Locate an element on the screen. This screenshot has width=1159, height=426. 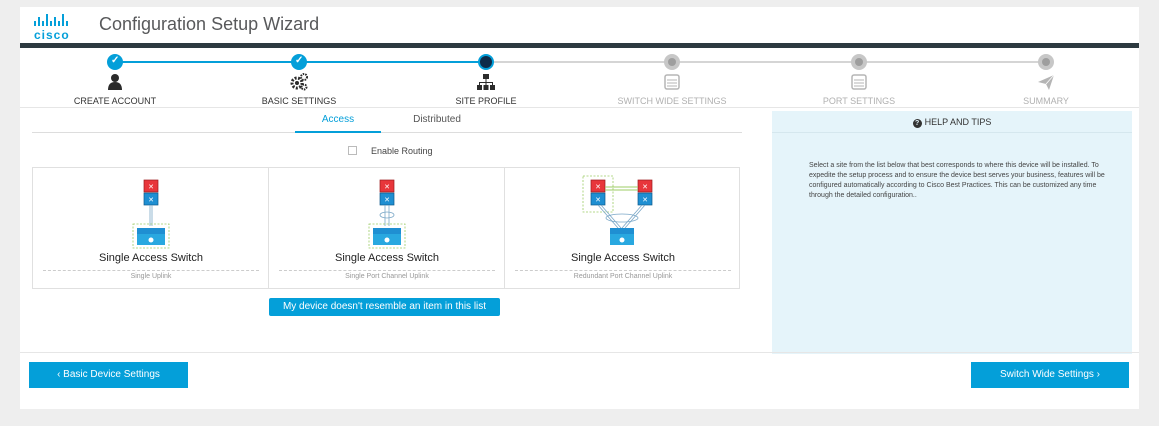
single-port-channel-diagram-icon: ✕ ✕ is located at coordinates (387, 214).